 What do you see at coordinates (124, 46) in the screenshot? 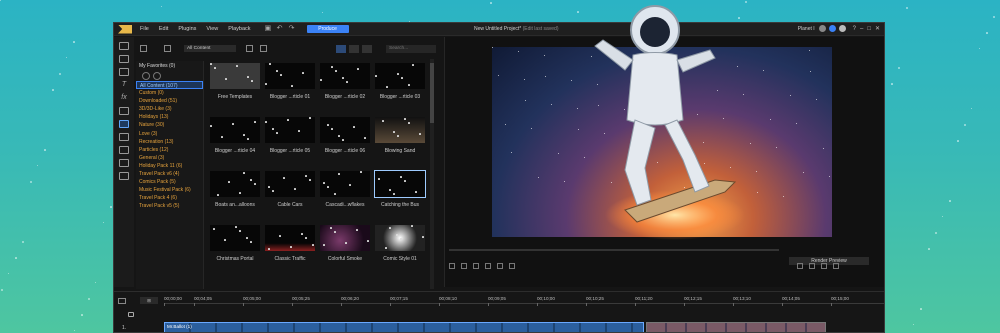
I see `media-room-icon` at bounding box center [124, 46].